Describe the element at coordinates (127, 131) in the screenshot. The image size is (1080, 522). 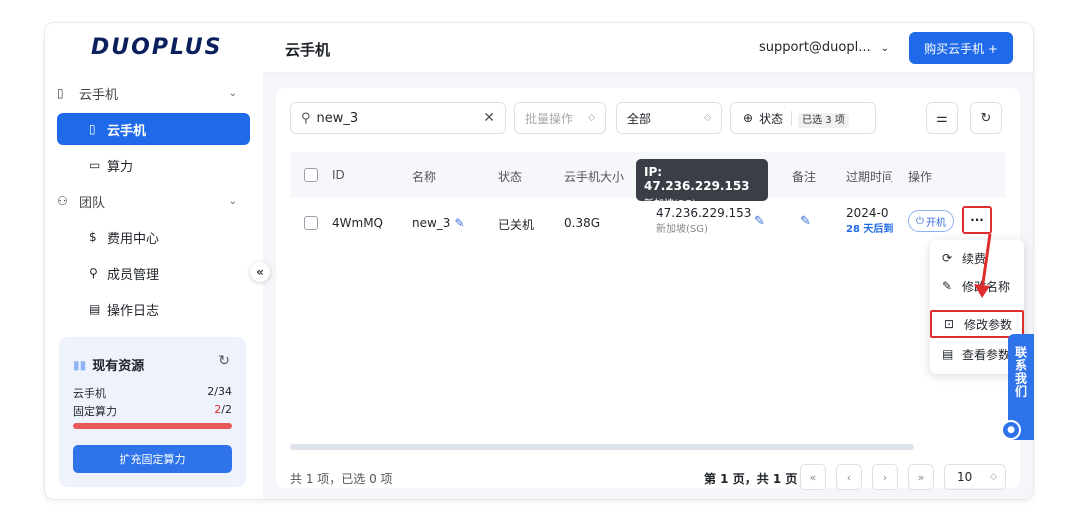
I see `sidebar-item-label: 云手机` at that location.